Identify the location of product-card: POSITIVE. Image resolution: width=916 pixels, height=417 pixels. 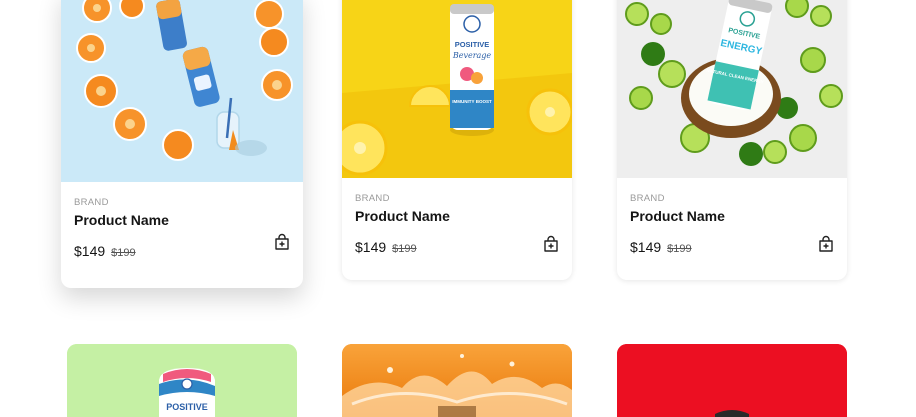
(182, 380).